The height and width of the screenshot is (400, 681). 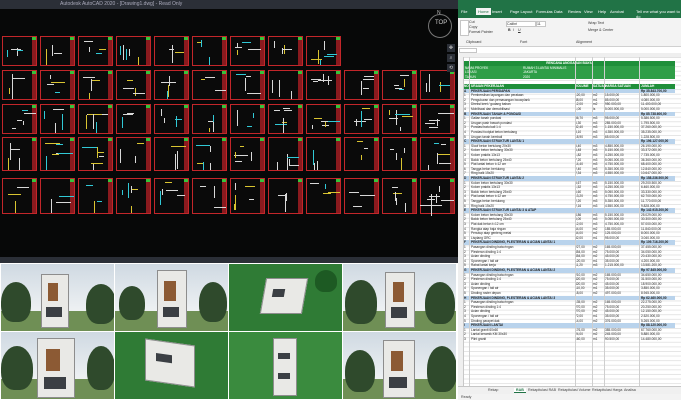 I want to click on sheet-tab-analisa: Analisa, so click(x=630, y=390).